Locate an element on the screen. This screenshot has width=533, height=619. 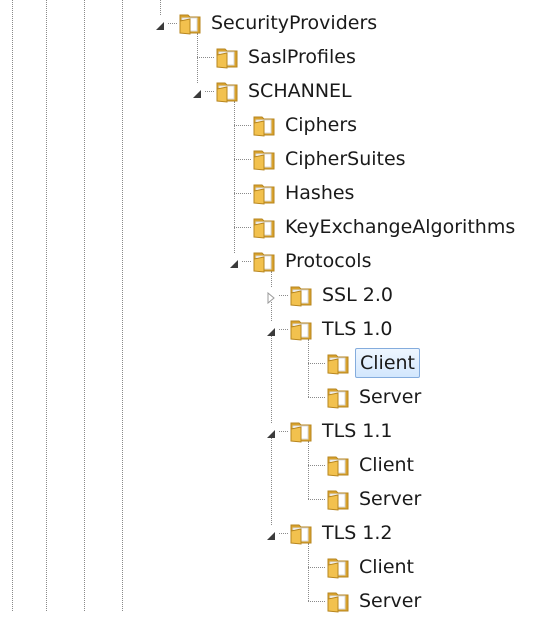
tree-node-saslprofiles: SaslProfiles is located at coordinates (266, 57).